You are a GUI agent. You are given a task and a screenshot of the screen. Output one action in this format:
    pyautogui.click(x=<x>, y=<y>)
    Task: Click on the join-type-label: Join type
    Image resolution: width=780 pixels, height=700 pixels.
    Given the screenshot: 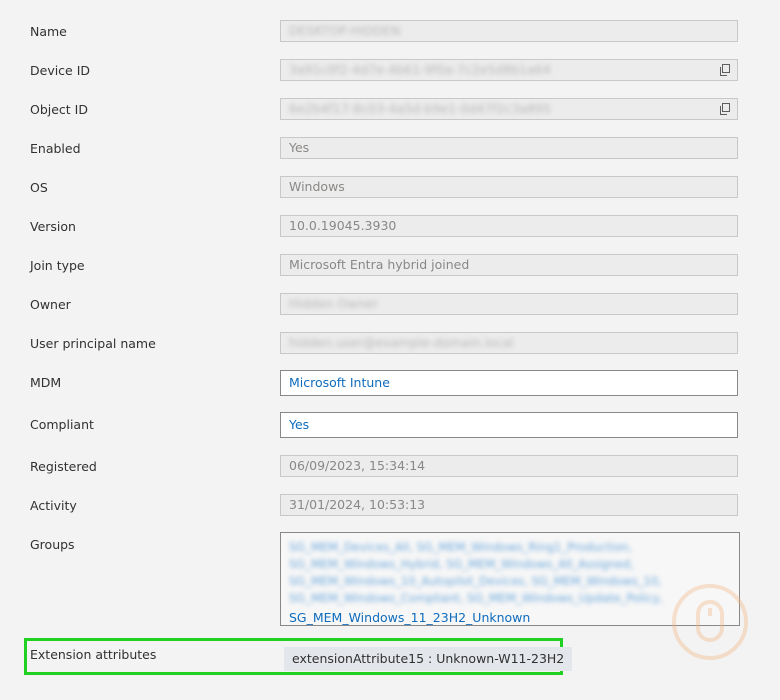 What is the action you would take?
    pyautogui.click(x=57, y=265)
    